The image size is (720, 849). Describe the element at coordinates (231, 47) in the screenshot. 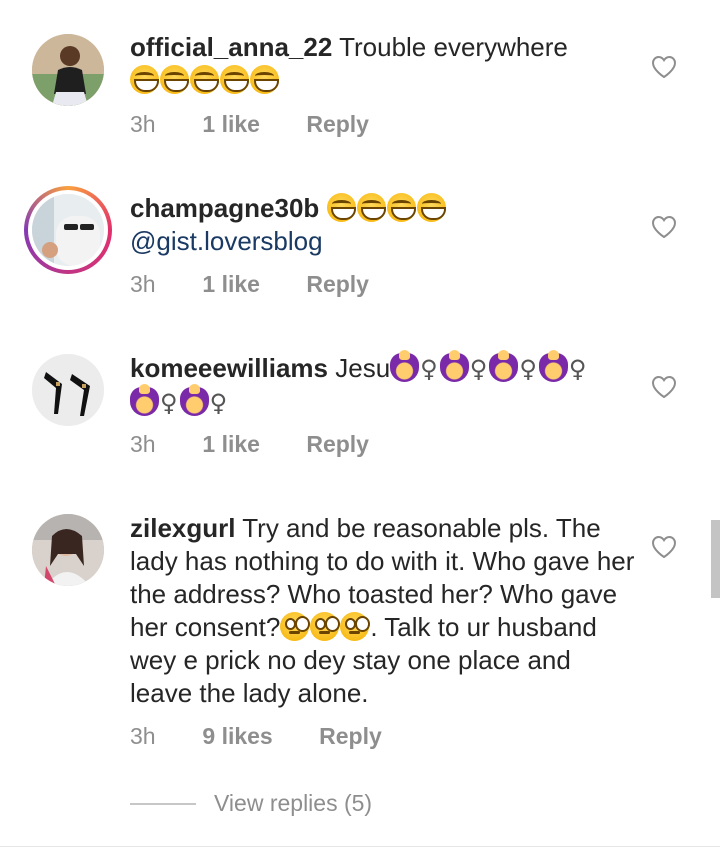

I see `comment-username: official_anna_22` at that location.